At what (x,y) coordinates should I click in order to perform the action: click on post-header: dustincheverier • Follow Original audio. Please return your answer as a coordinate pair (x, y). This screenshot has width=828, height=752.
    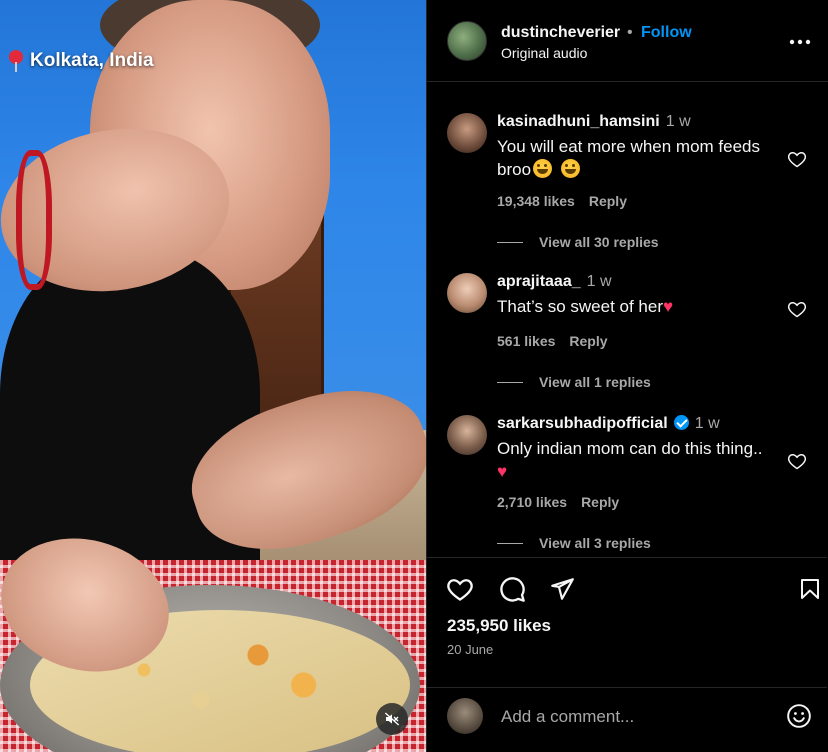
    Looking at the image, I should click on (627, 41).